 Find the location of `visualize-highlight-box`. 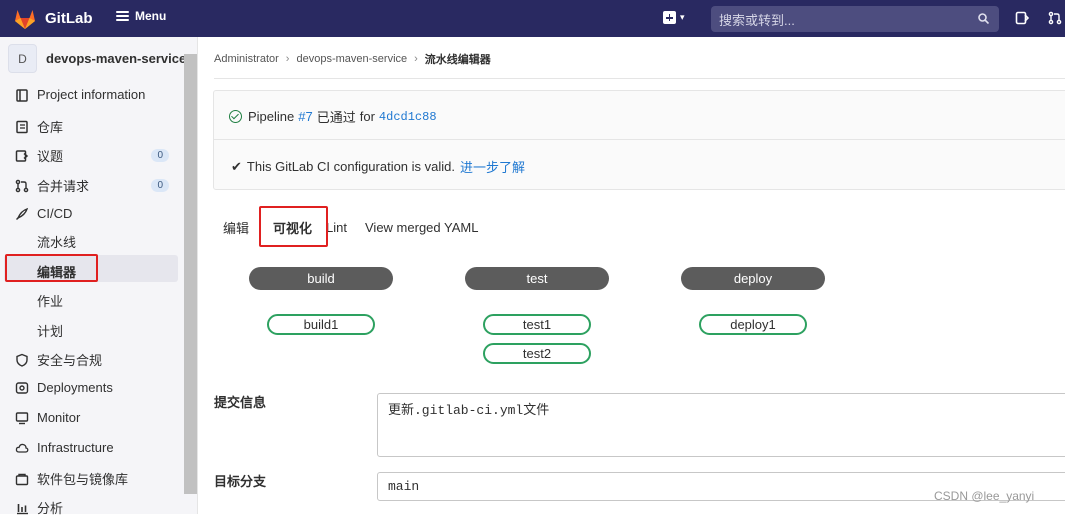

visualize-highlight-box is located at coordinates (293, 226).